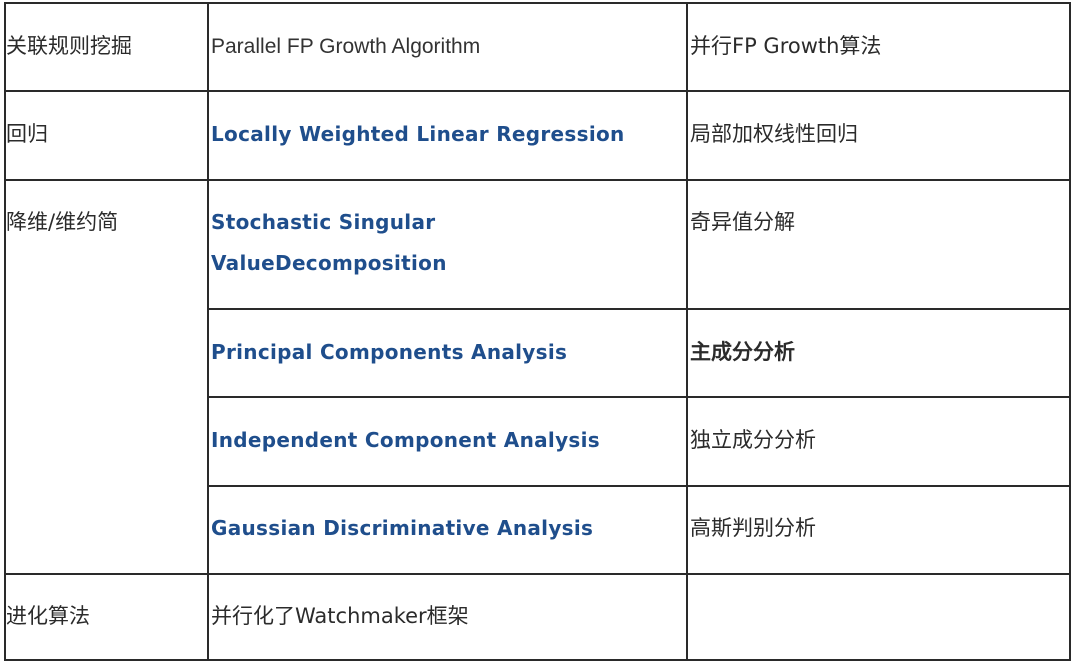 Image resolution: width=1074 pixels, height=663 pixels. I want to click on chinese-name-cell: 主成分分析, so click(742, 352).